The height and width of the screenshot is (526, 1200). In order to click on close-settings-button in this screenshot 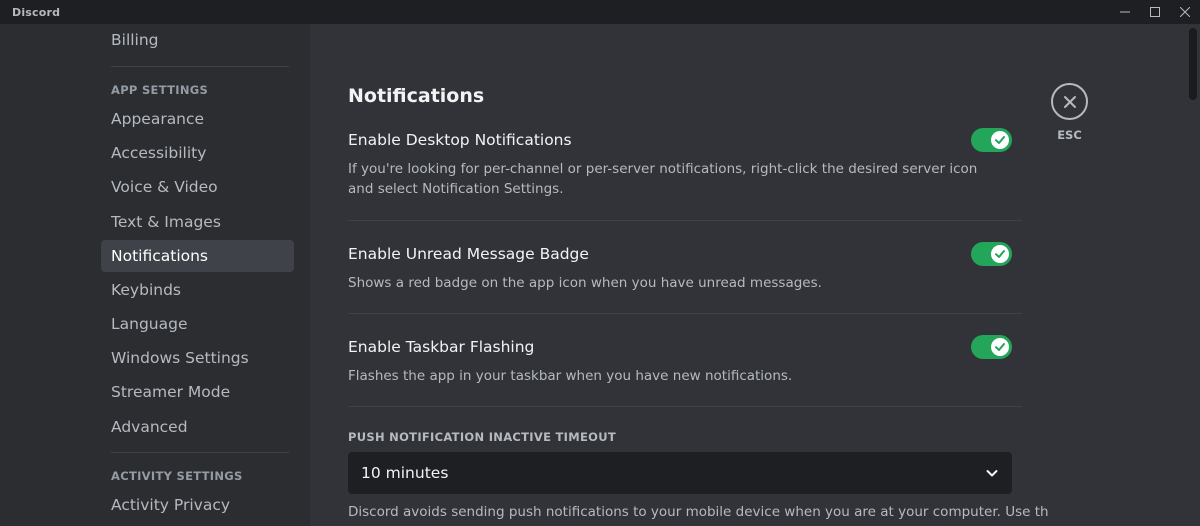, I will do `click(1069, 101)`.